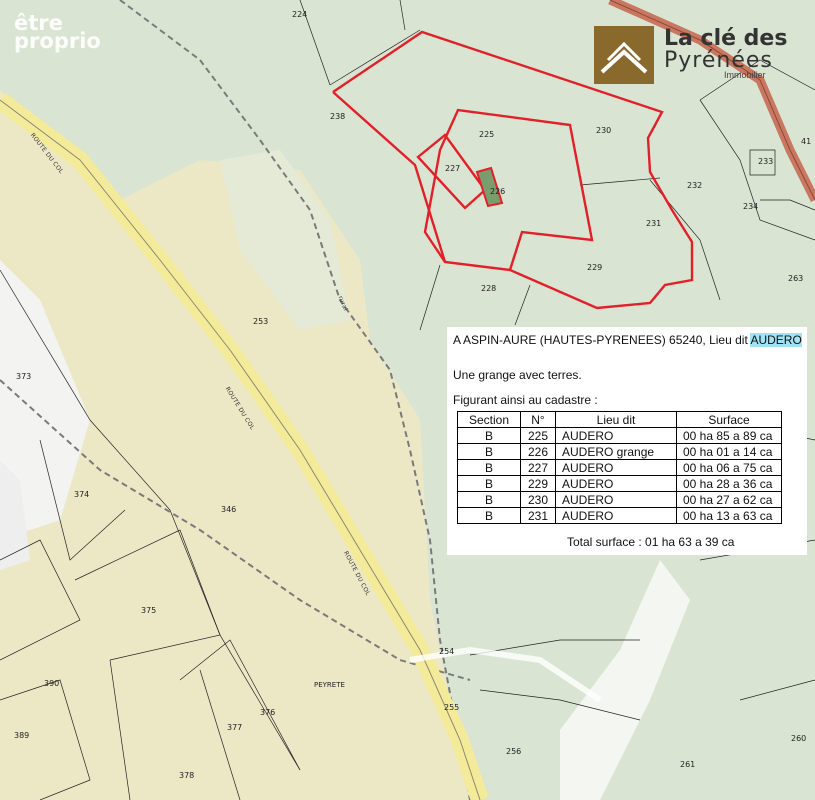 Image resolution: width=815 pixels, height=800 pixels. Describe the element at coordinates (766, 161) in the screenshot. I see `parcel-label-233: 233` at that location.